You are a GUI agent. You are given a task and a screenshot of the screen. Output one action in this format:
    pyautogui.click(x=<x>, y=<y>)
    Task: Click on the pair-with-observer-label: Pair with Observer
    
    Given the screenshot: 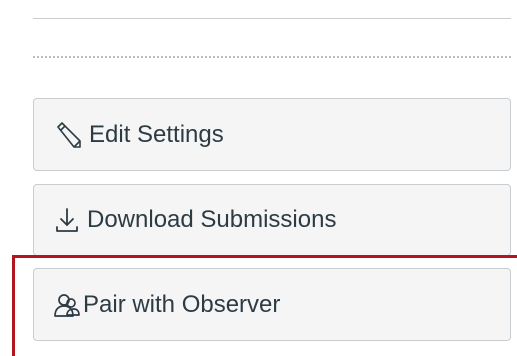 What is the action you would take?
    pyautogui.click(x=182, y=304)
    